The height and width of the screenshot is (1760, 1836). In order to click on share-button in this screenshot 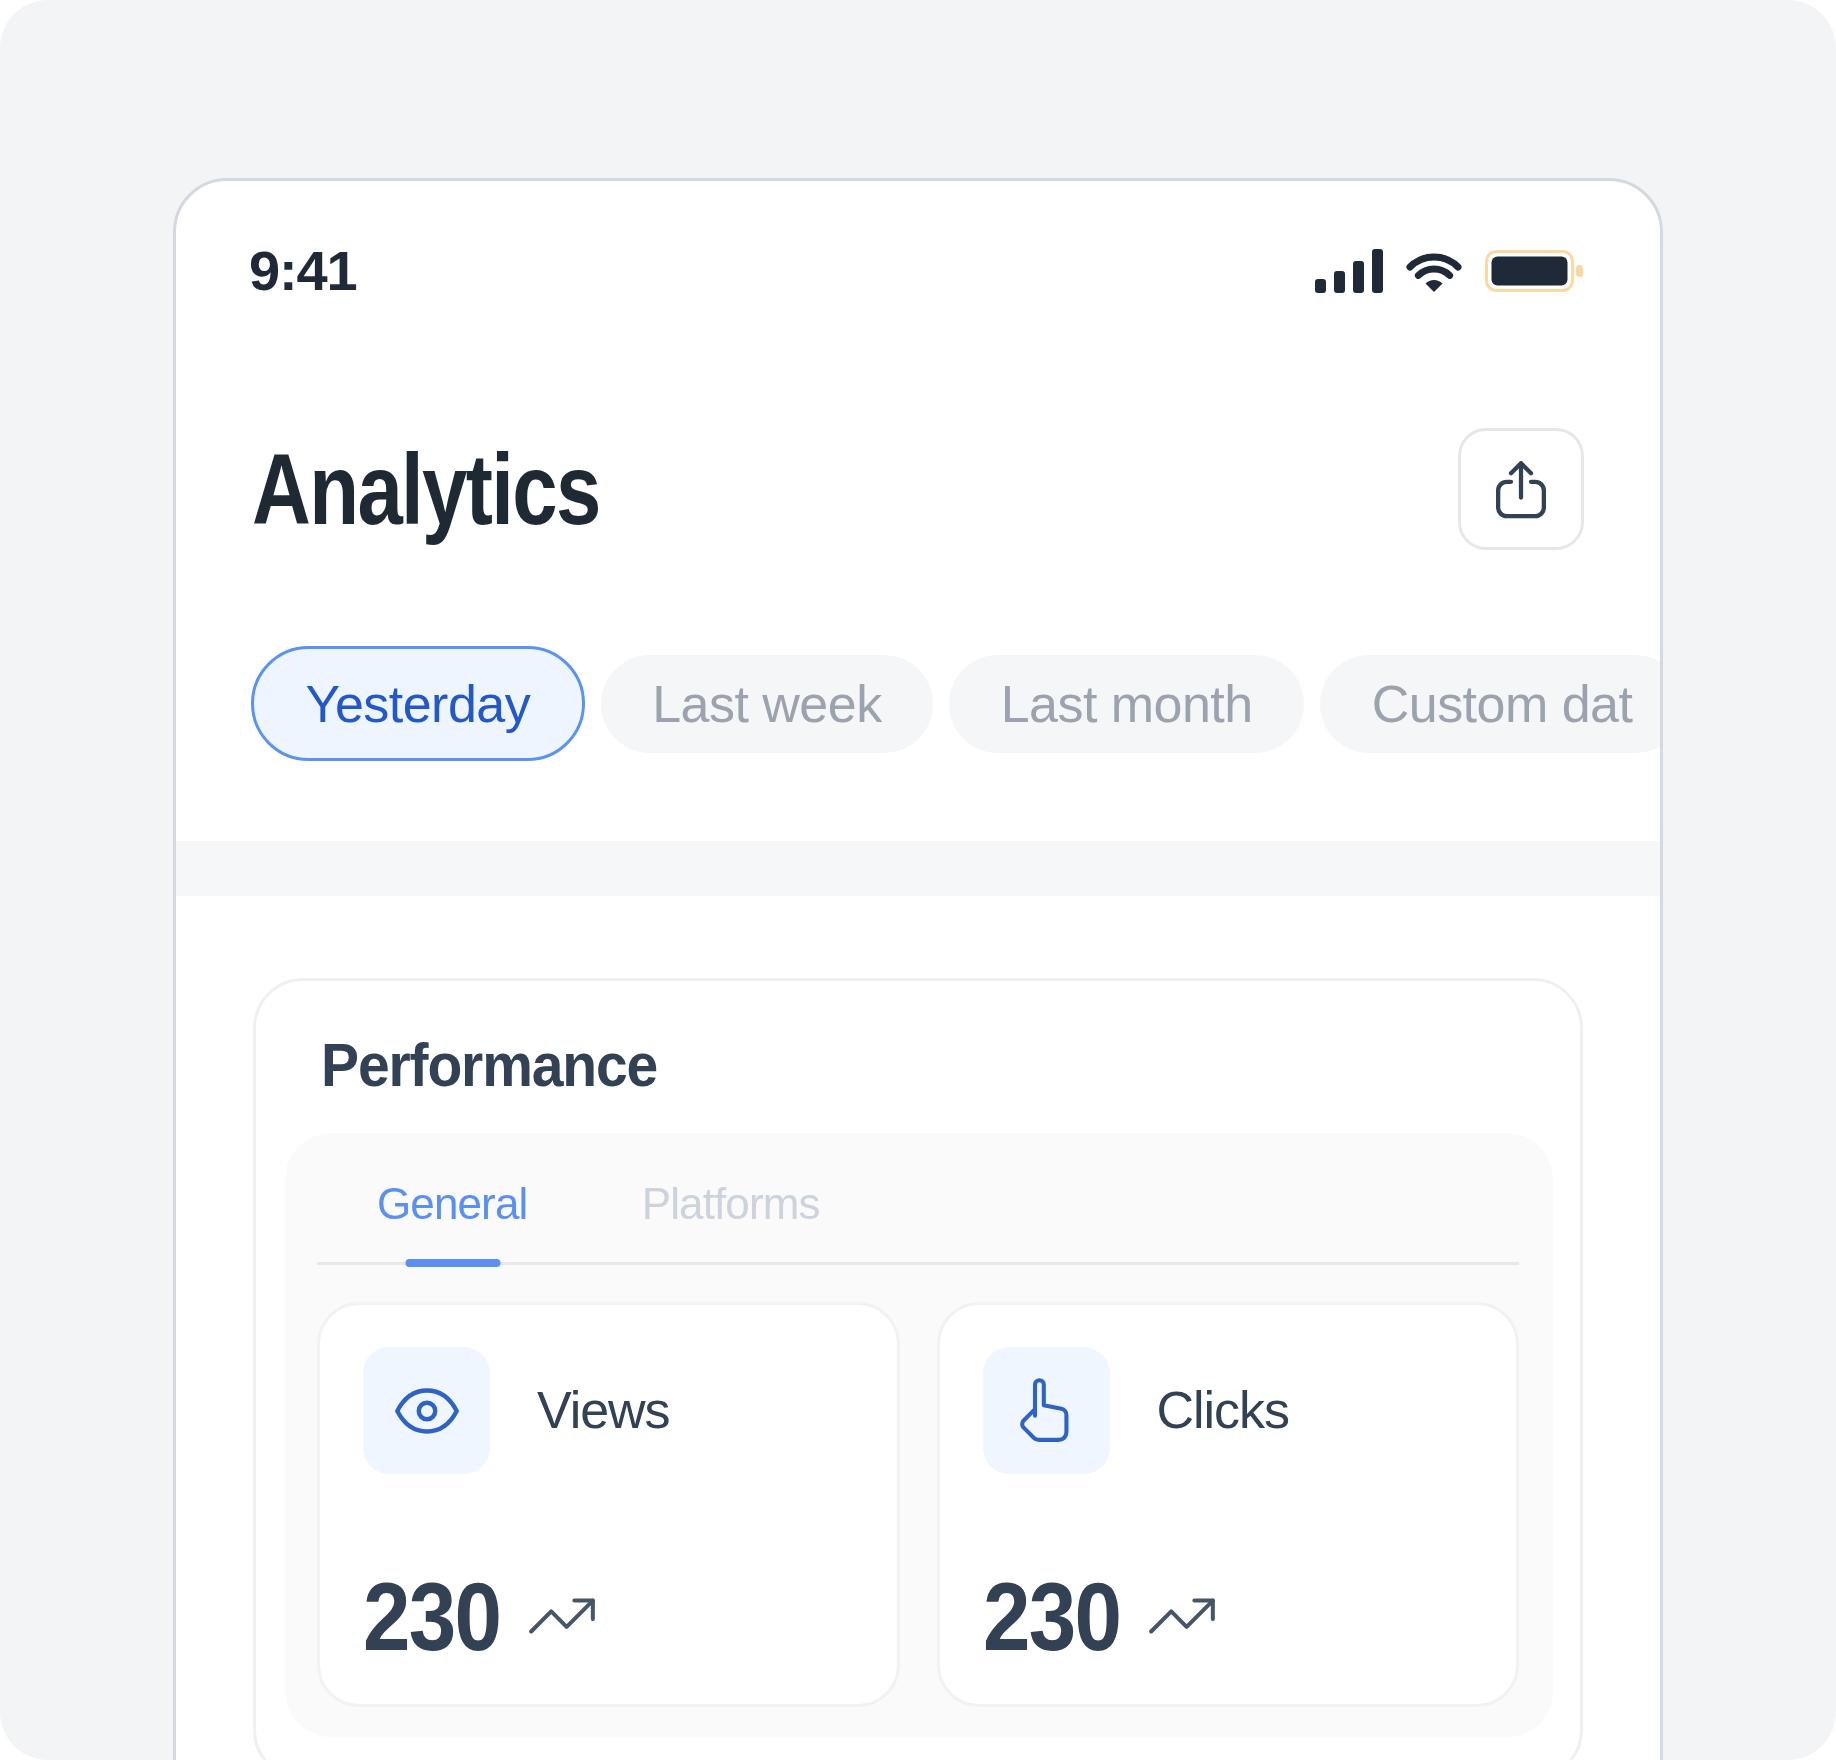, I will do `click(1521, 489)`.